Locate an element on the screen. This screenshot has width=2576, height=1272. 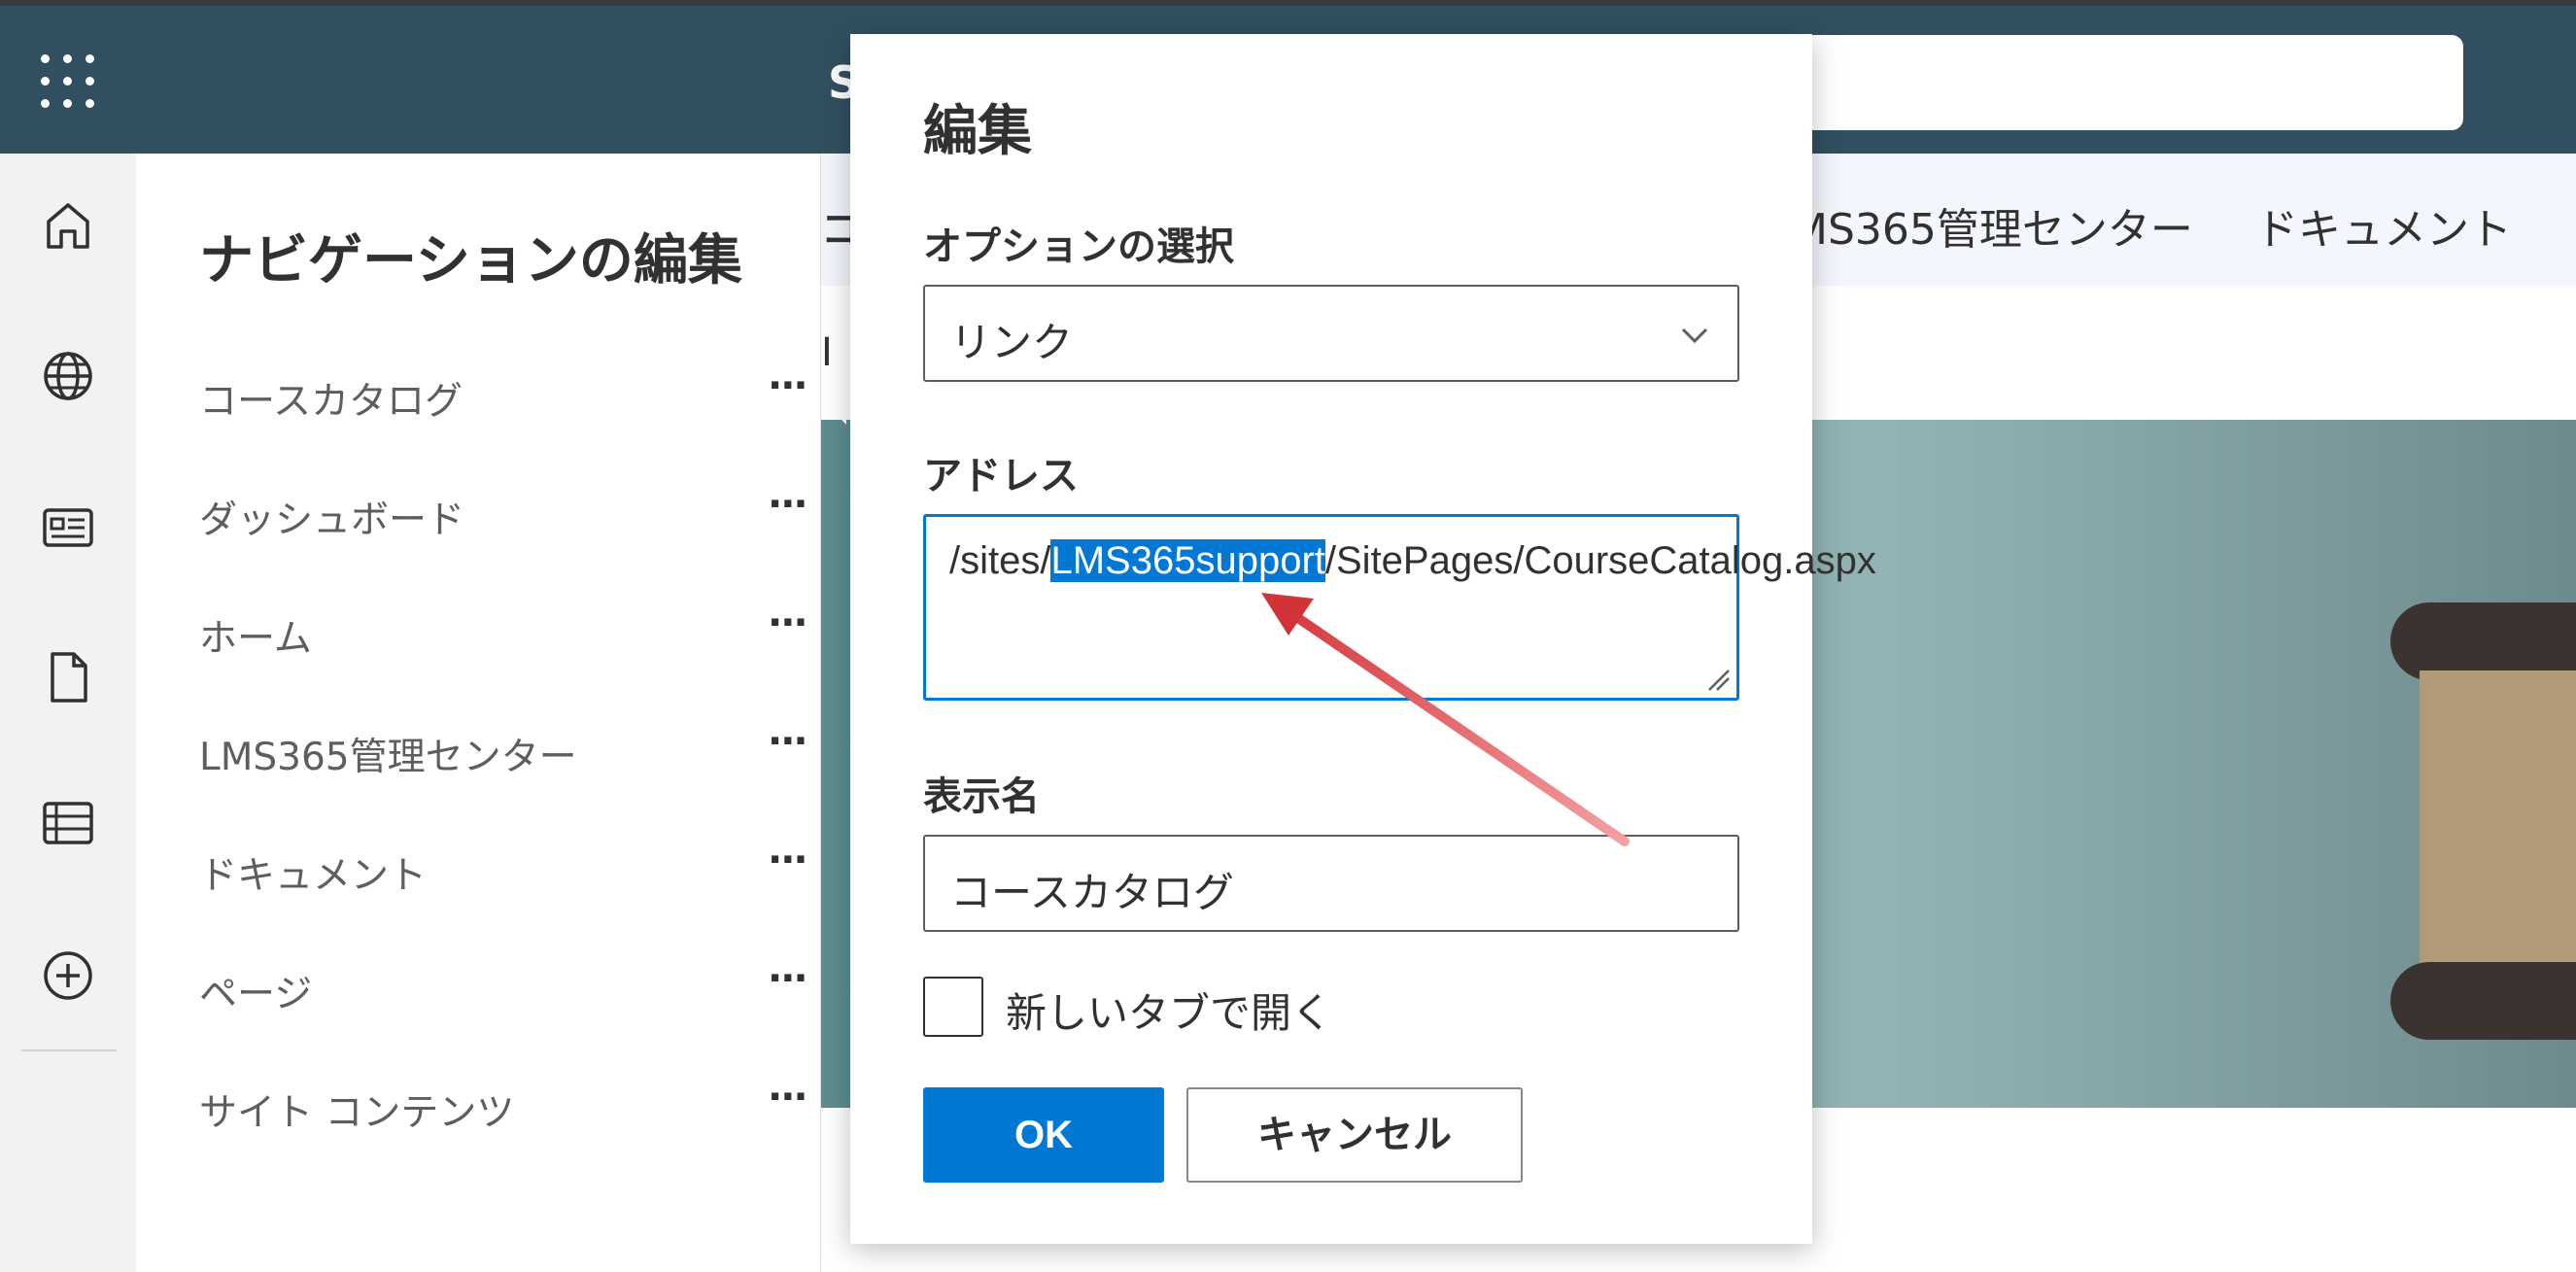
new-tab-label: 新しいタブで開く is located at coordinates (1169, 1010).